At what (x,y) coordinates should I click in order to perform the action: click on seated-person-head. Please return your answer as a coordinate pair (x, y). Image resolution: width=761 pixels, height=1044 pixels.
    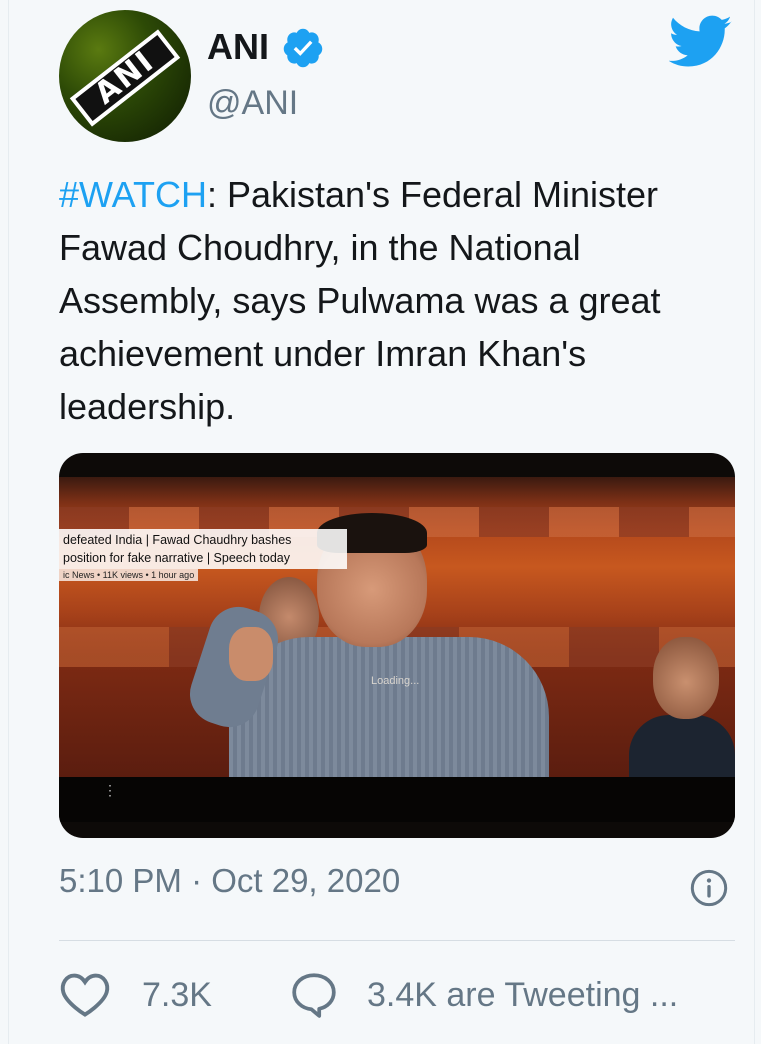
    Looking at the image, I should click on (686, 678).